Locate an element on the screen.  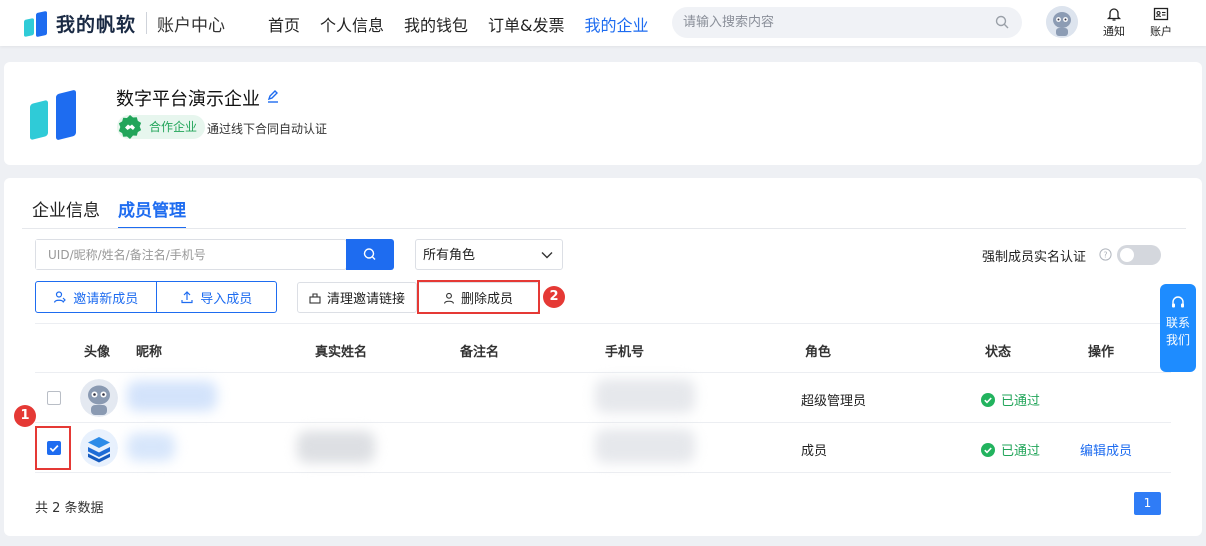
annotation-box-checkbox is located at coordinates (53, 448).